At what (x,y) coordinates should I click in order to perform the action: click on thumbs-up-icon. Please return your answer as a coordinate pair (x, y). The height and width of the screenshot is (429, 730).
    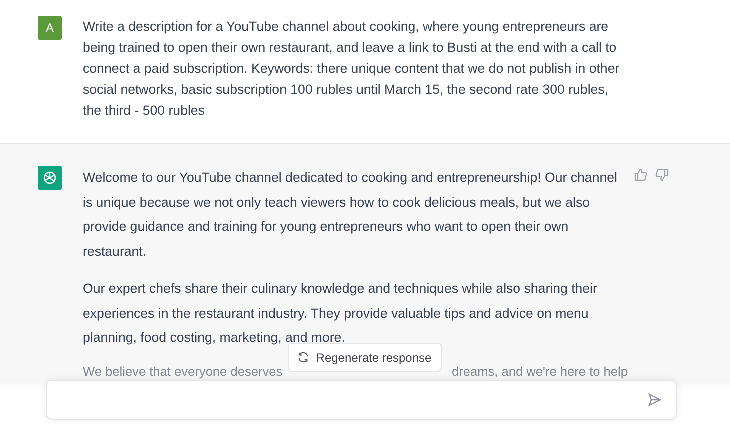
    Looking at the image, I should click on (641, 175).